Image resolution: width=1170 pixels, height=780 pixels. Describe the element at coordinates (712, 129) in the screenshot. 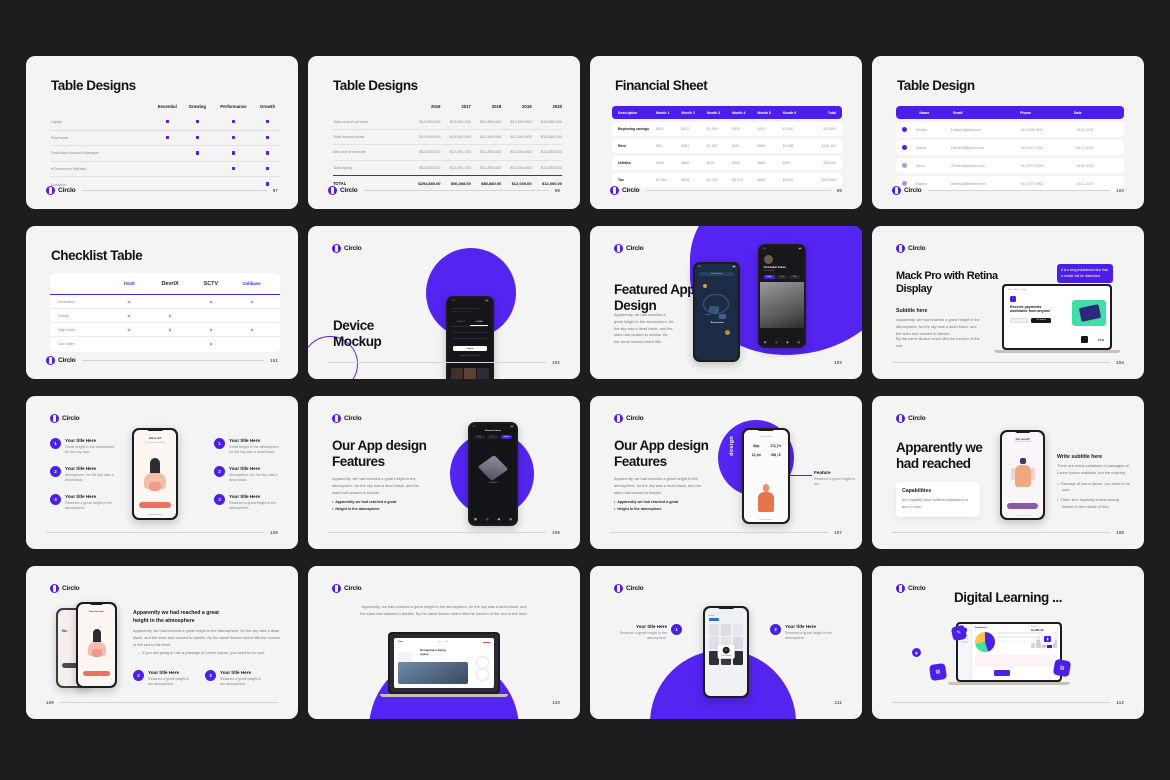

I see `cell-value: $1,929` at that location.